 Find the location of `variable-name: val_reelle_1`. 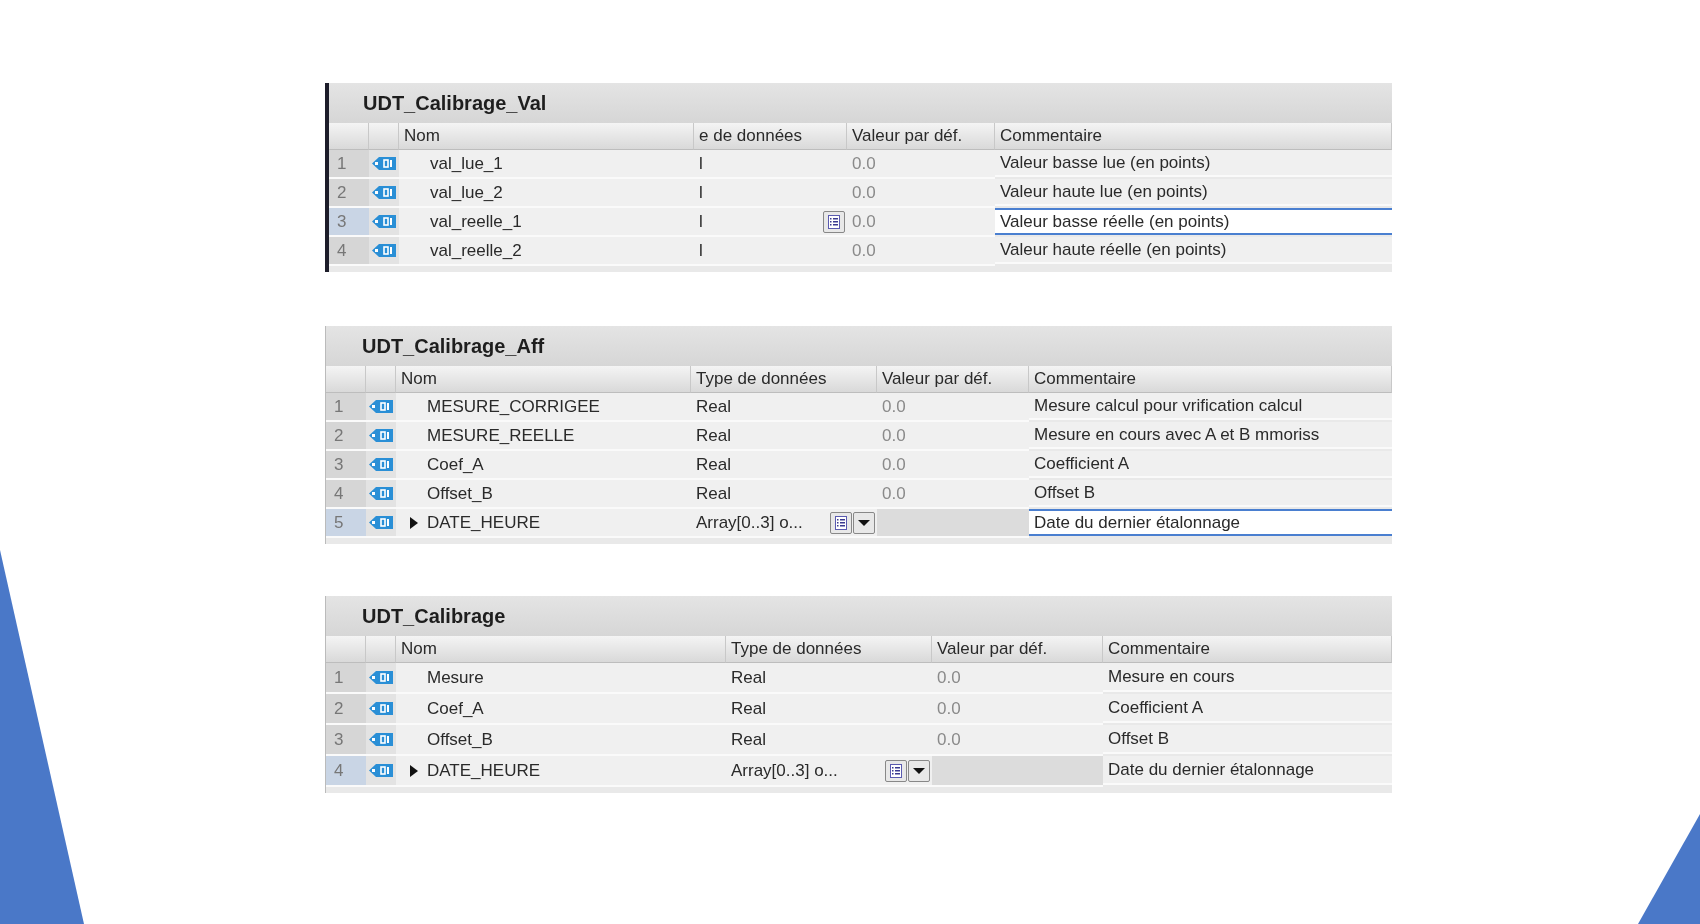

variable-name: val_reelle_1 is located at coordinates (476, 221).